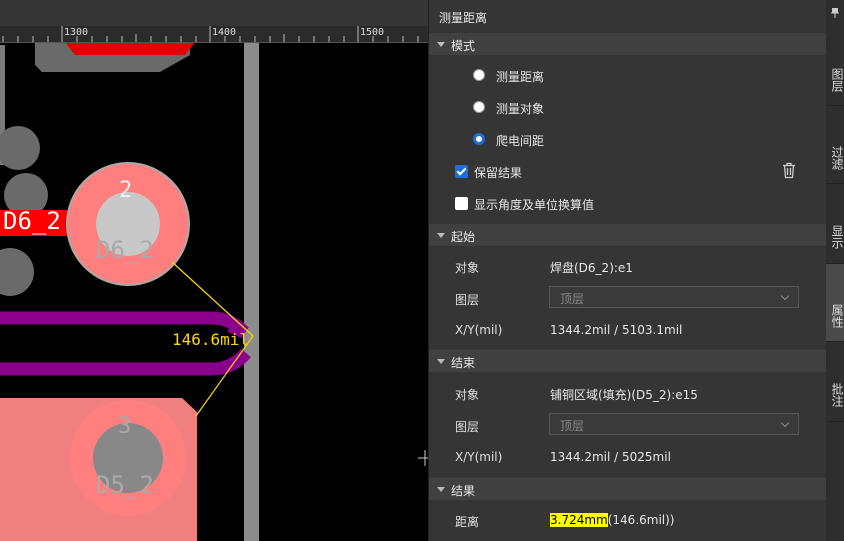 This screenshot has width=844, height=541. What do you see at coordinates (463, 18) in the screenshot?
I see `panel-title: 测量距离` at bounding box center [463, 18].